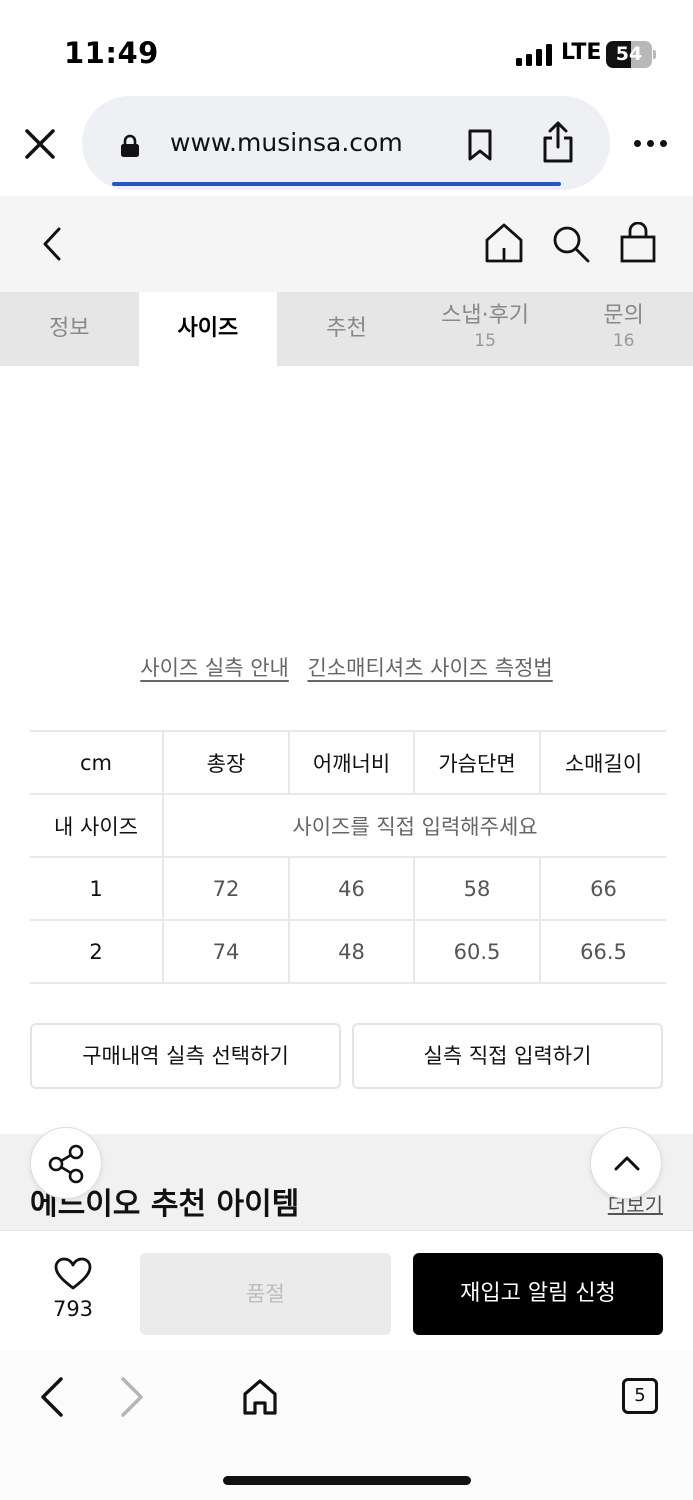  What do you see at coordinates (558, 142) in the screenshot?
I see `share-icon` at bounding box center [558, 142].